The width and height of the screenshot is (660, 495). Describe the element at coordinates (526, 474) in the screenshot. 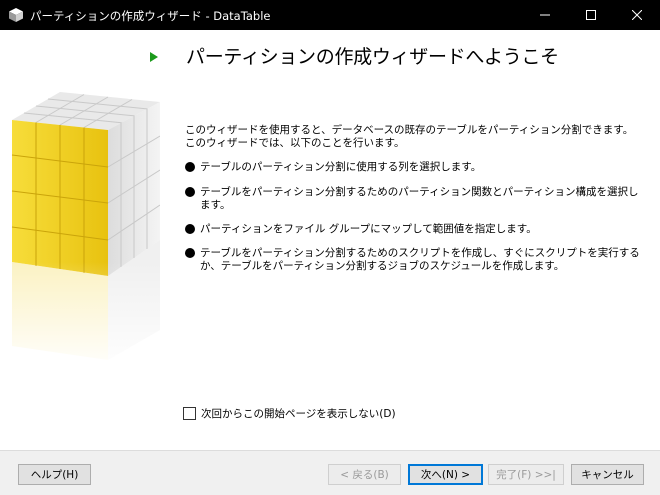

I see `finish-button: 完了(F) >>|` at that location.